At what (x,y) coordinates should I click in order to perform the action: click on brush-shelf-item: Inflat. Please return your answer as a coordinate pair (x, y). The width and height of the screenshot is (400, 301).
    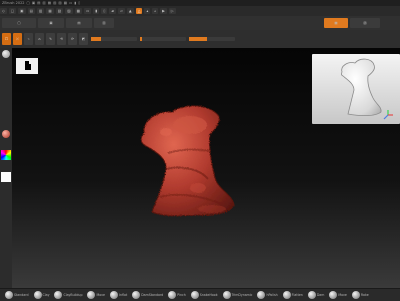
    Looking at the image, I should click on (118, 295).